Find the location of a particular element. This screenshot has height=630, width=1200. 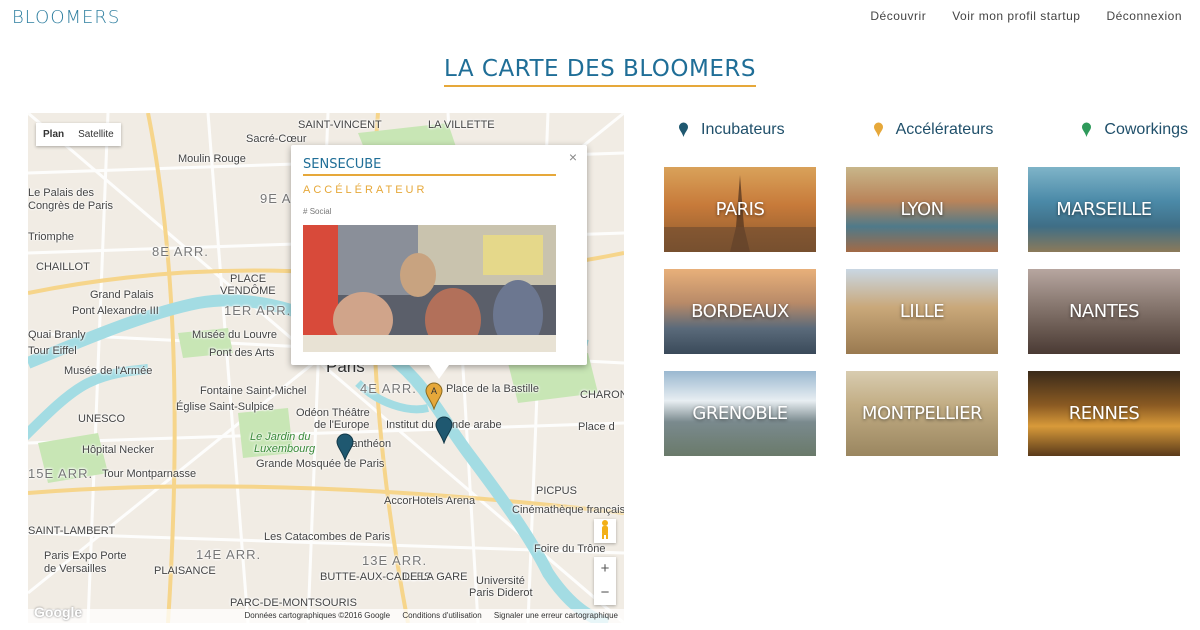

page-title: LA CARTE DES BLOOMERS is located at coordinates (600, 71).